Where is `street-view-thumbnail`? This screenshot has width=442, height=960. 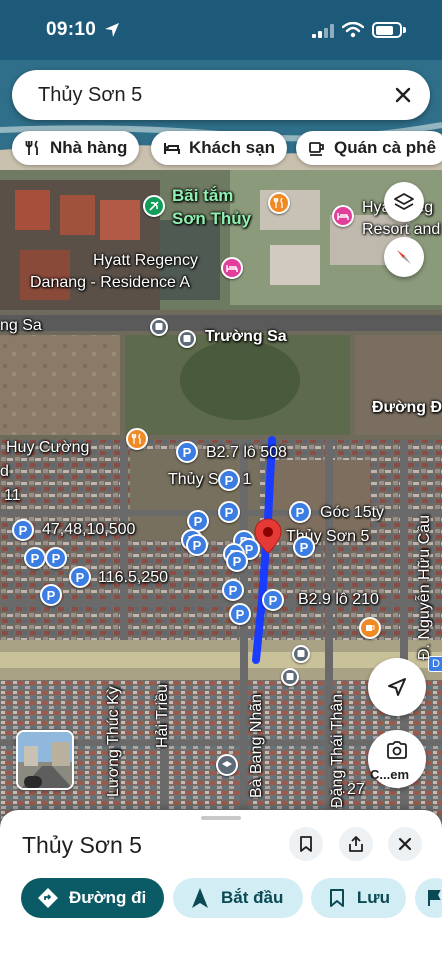
street-view-thumbnail is located at coordinates (45, 760).